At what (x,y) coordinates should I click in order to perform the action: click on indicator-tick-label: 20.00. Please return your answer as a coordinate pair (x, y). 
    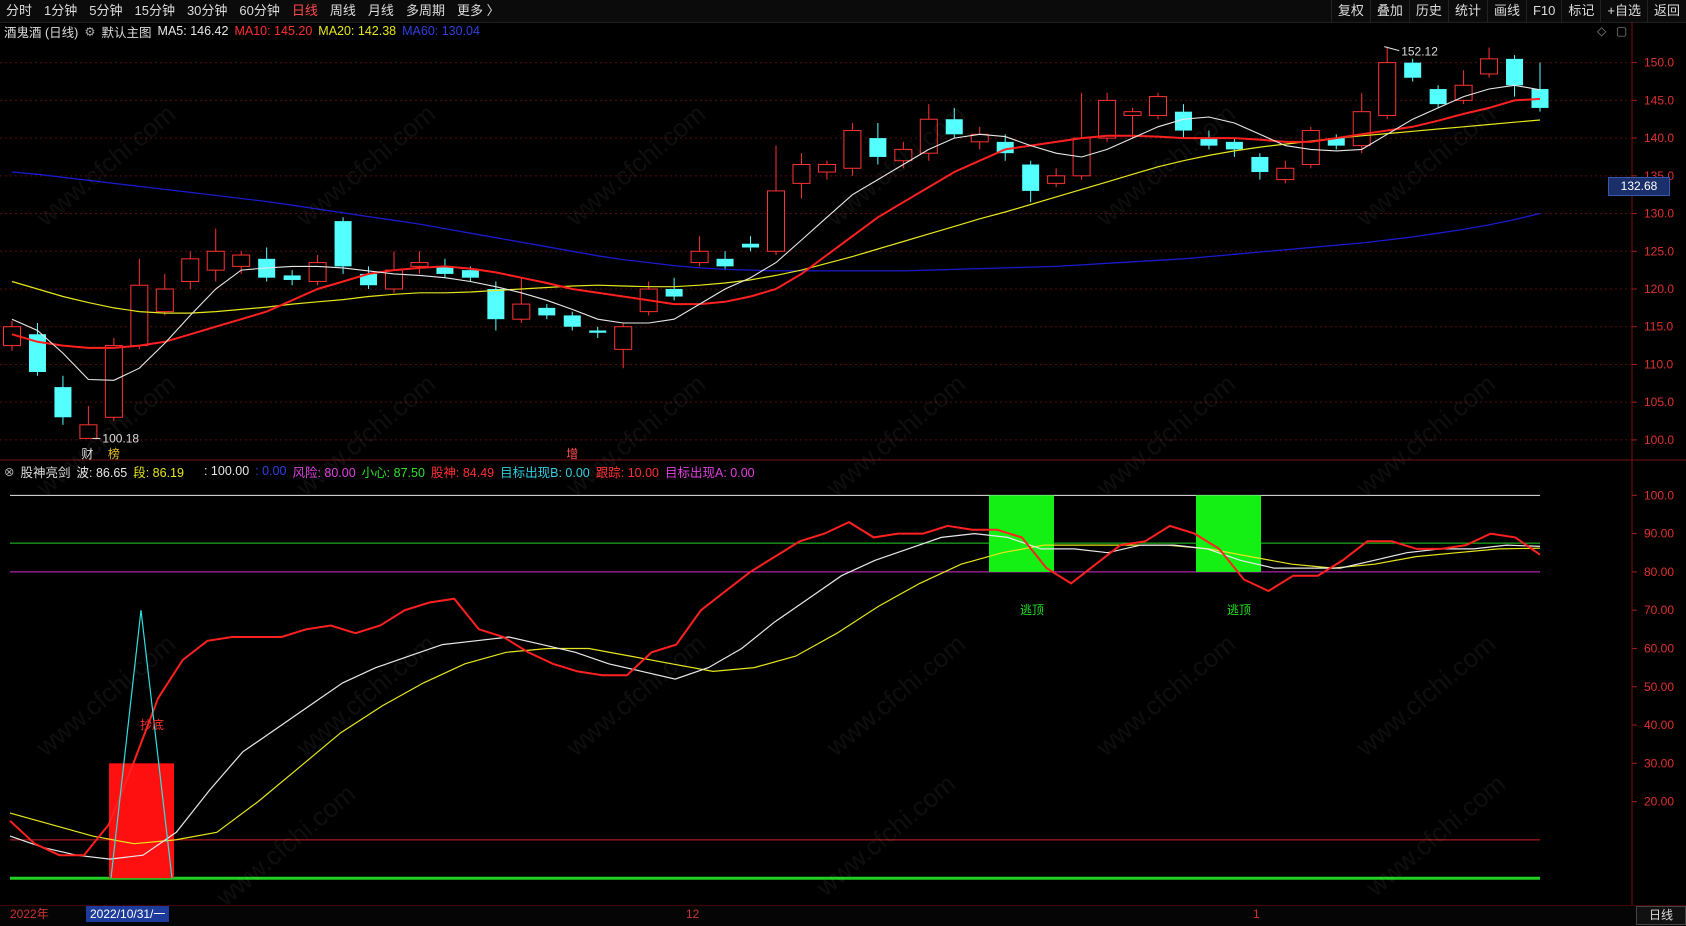
    Looking at the image, I should click on (1659, 802).